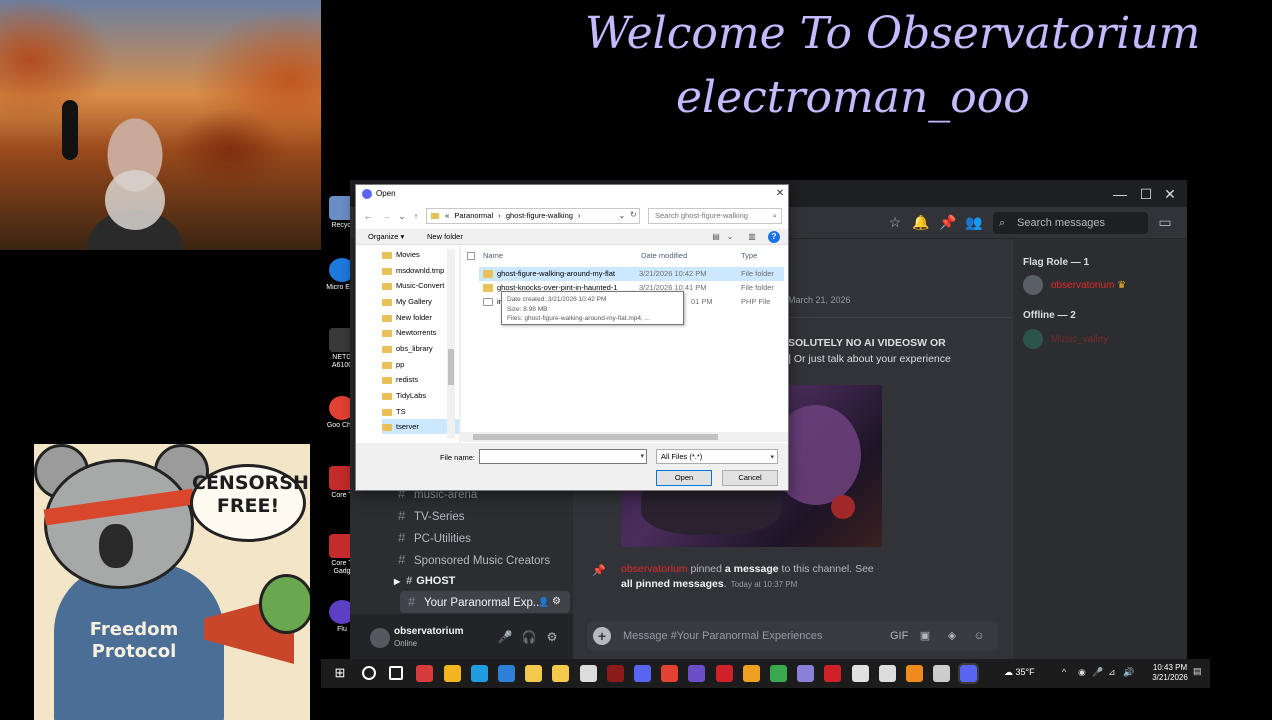  Describe the element at coordinates (552, 637) in the screenshot. I see `user-settings-icon: ⚙` at that location.